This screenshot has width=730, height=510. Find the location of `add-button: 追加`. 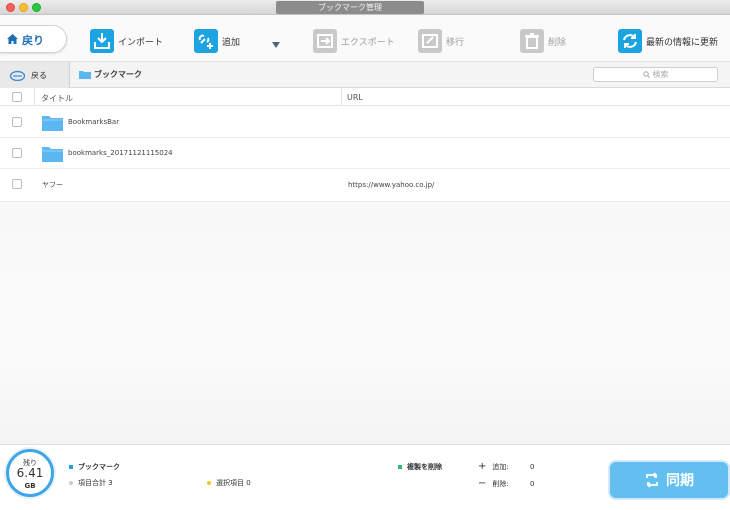

add-button: 追加 is located at coordinates (217, 41).